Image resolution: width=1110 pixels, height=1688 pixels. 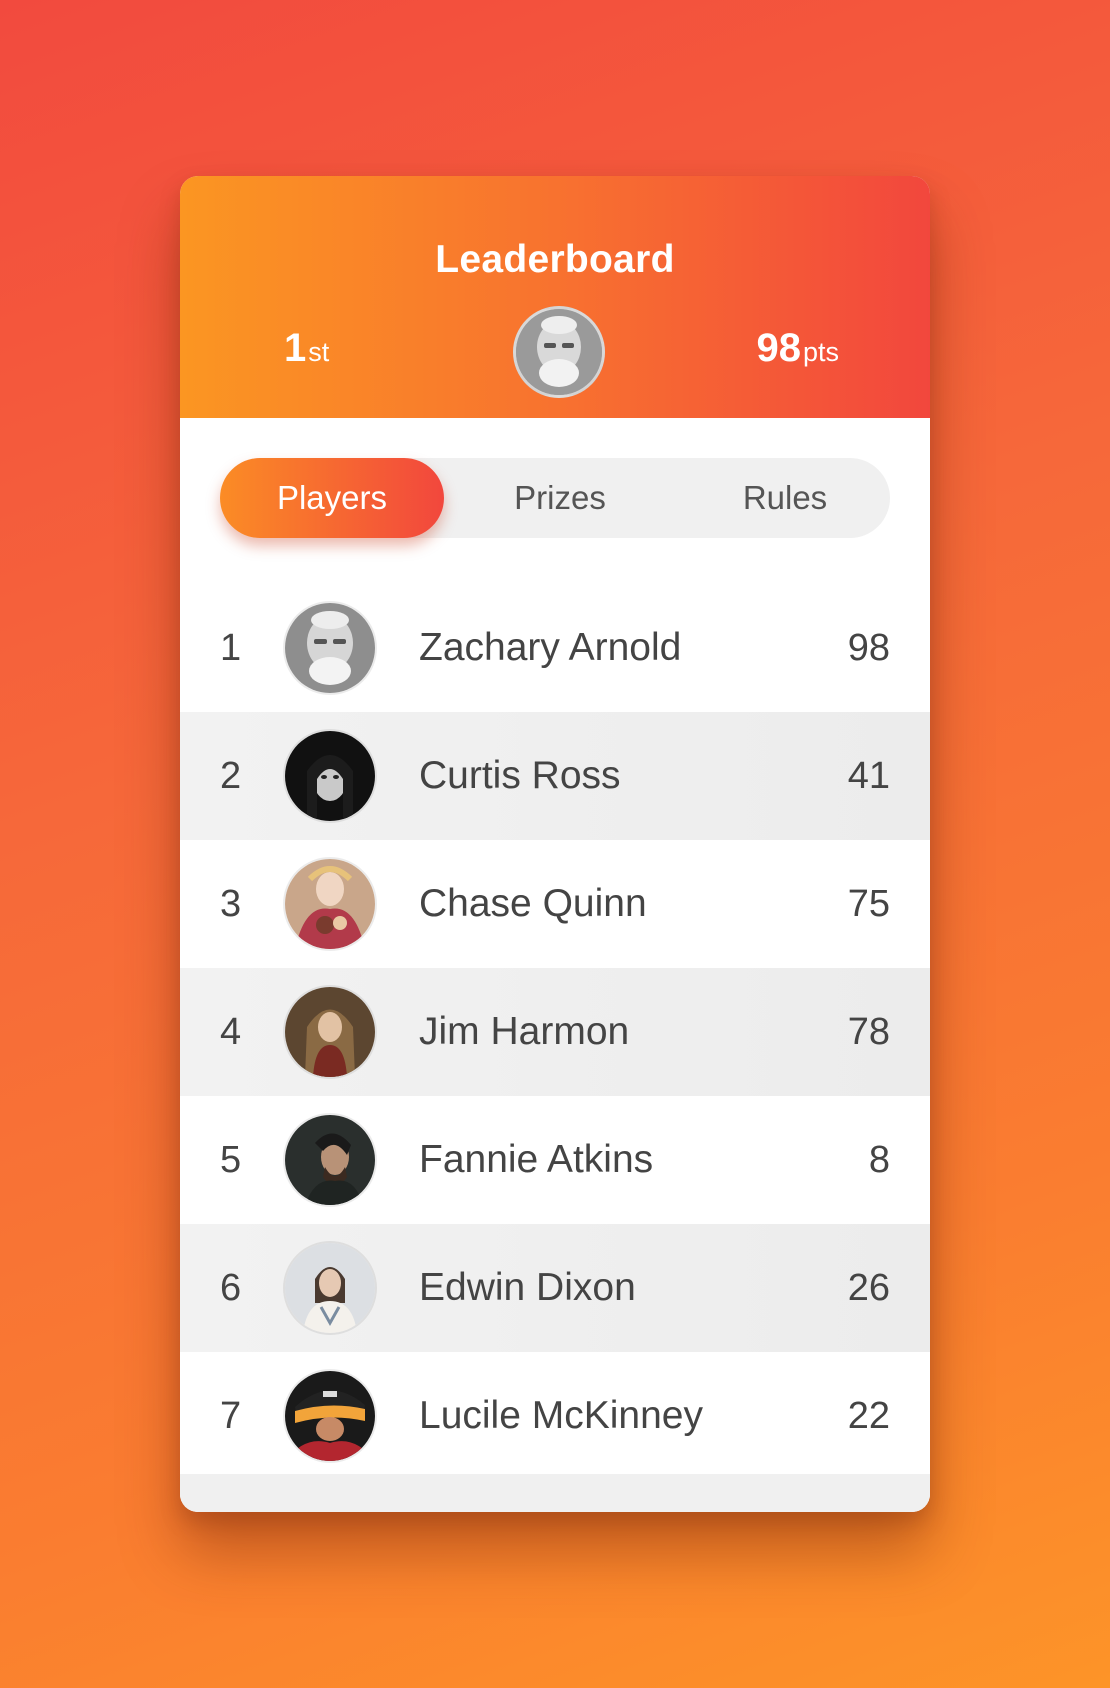 What do you see at coordinates (559, 352) in the screenshot?
I see `current-user-avatar` at bounding box center [559, 352].